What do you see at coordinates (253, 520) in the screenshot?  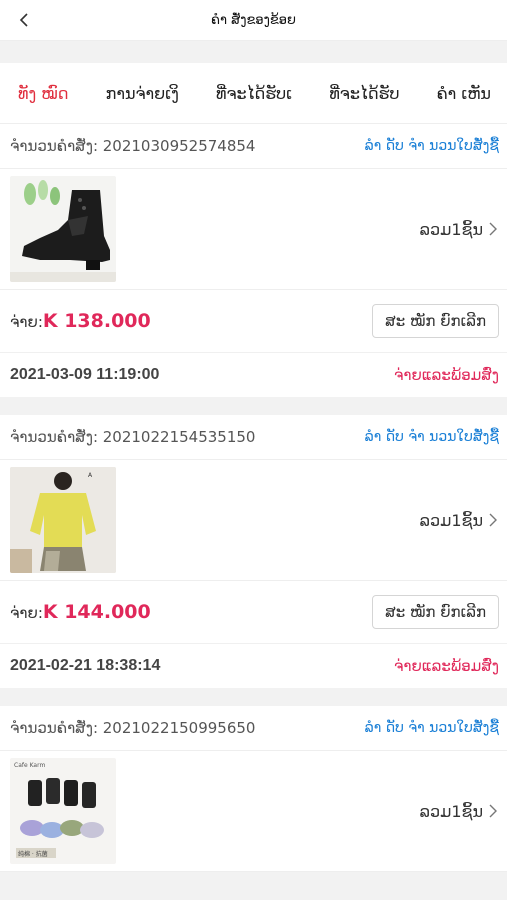 I see `product-row: A ລວມ1ຊິ້ນ` at bounding box center [253, 520].